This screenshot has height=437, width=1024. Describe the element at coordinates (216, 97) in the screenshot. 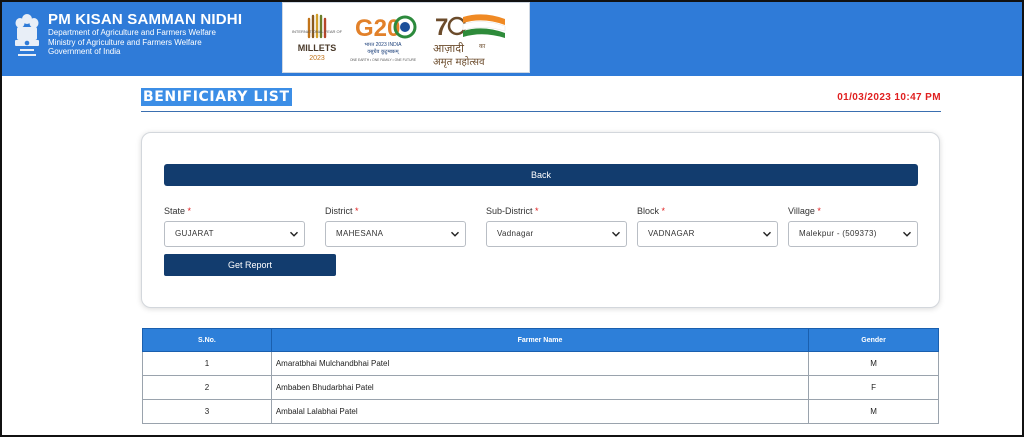

I see `page-title: BENIFICIARY LIST` at that location.